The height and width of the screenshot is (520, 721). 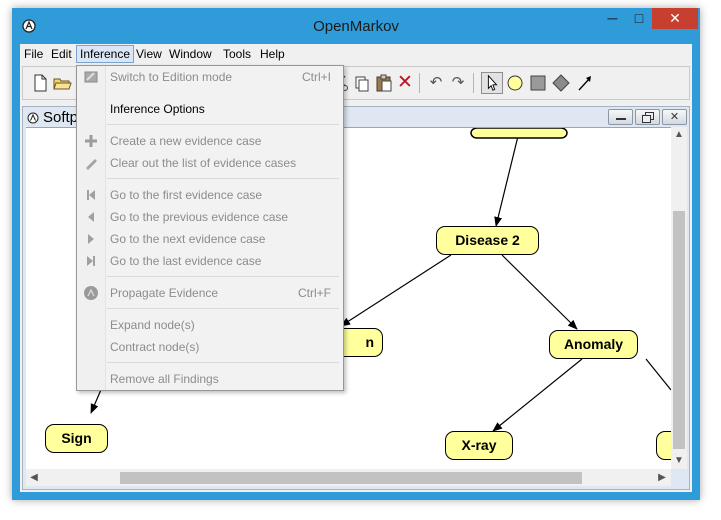 I want to click on menu-item-label: Clear out the list of evidence cases, so click(x=203, y=163).